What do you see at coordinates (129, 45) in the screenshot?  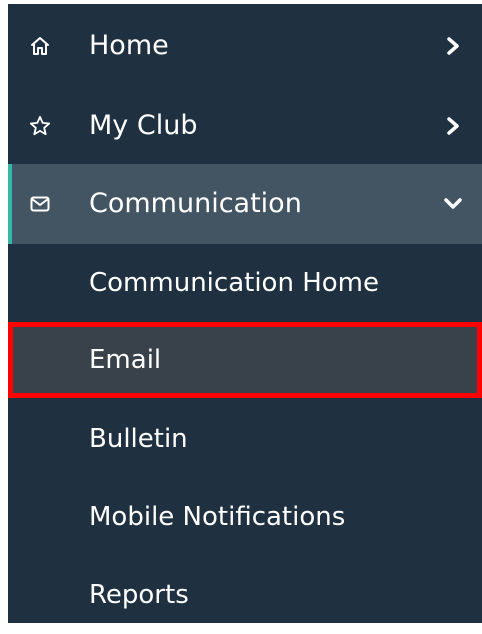 I see `sidebar-item-label: Home` at bounding box center [129, 45].